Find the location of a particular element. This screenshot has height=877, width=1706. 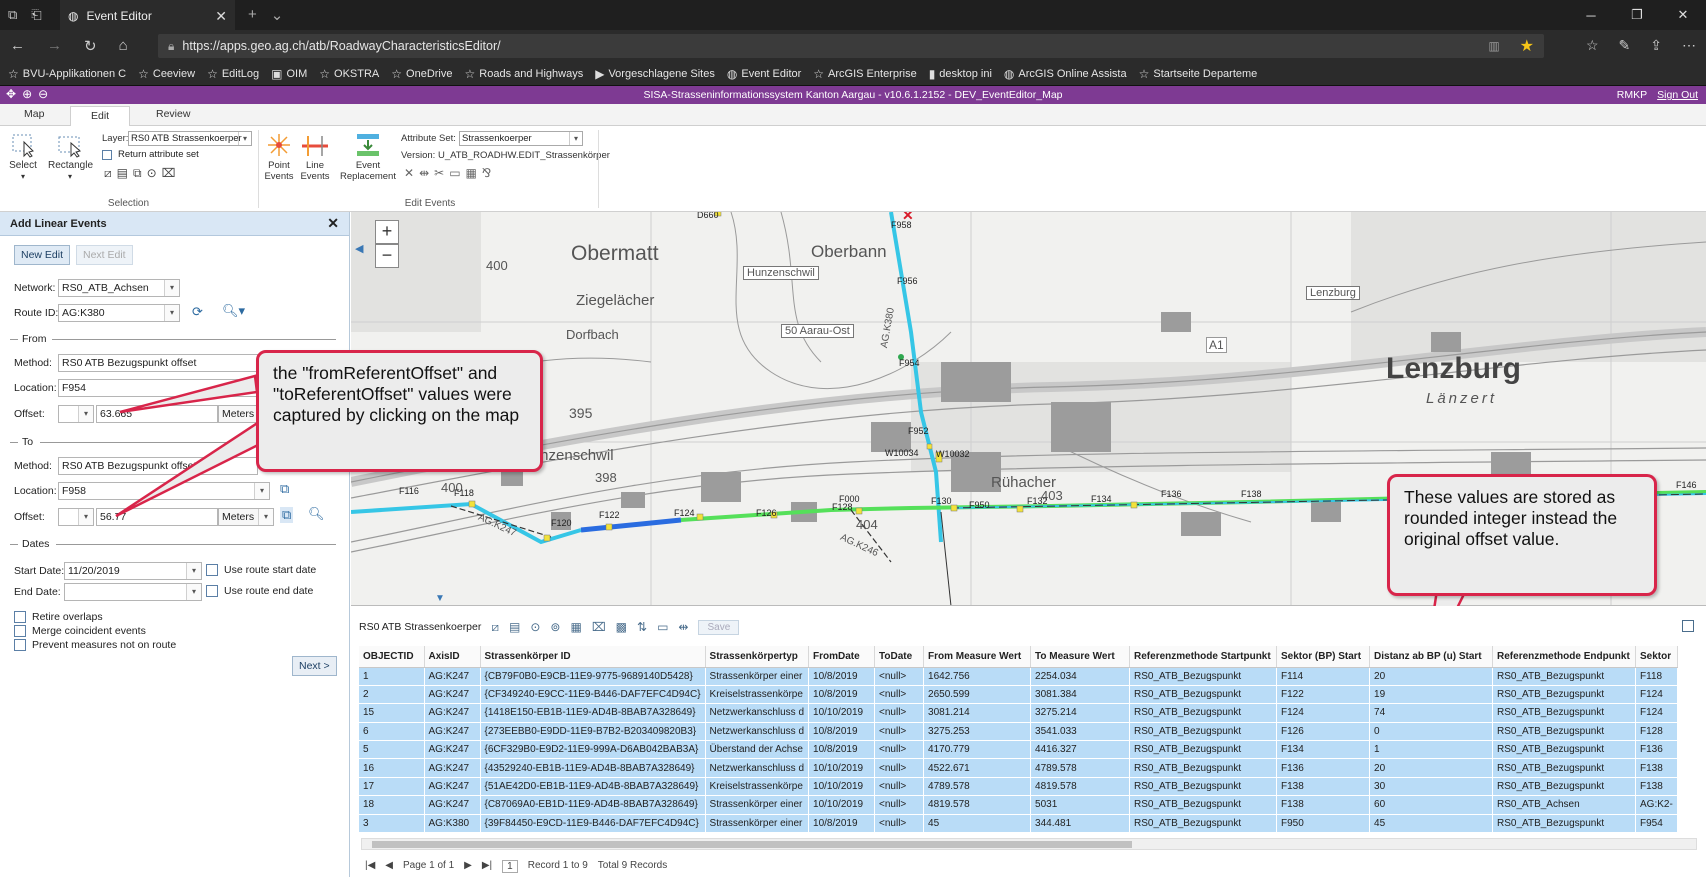

pan-selection-icon: ⊚ is located at coordinates (555, 627).